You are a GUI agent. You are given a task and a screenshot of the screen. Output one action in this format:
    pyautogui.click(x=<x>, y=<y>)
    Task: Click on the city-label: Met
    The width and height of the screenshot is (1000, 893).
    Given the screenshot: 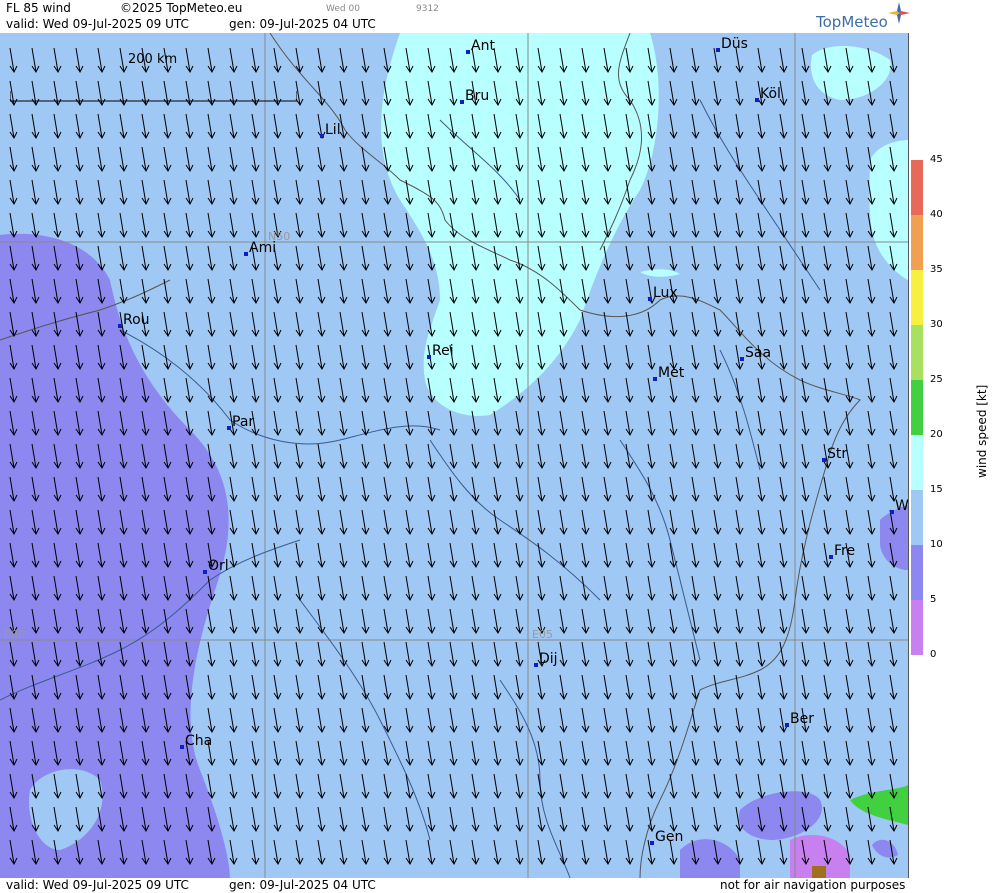 What is the action you would take?
    pyautogui.click(x=671, y=373)
    